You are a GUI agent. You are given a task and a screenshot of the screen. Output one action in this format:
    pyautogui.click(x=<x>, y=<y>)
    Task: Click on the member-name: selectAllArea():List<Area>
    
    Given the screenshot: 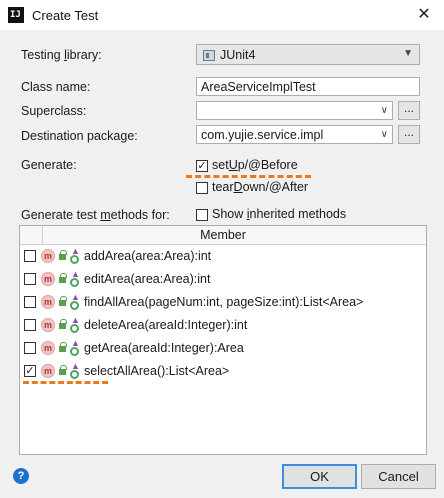 What is the action you would take?
    pyautogui.click(x=157, y=371)
    